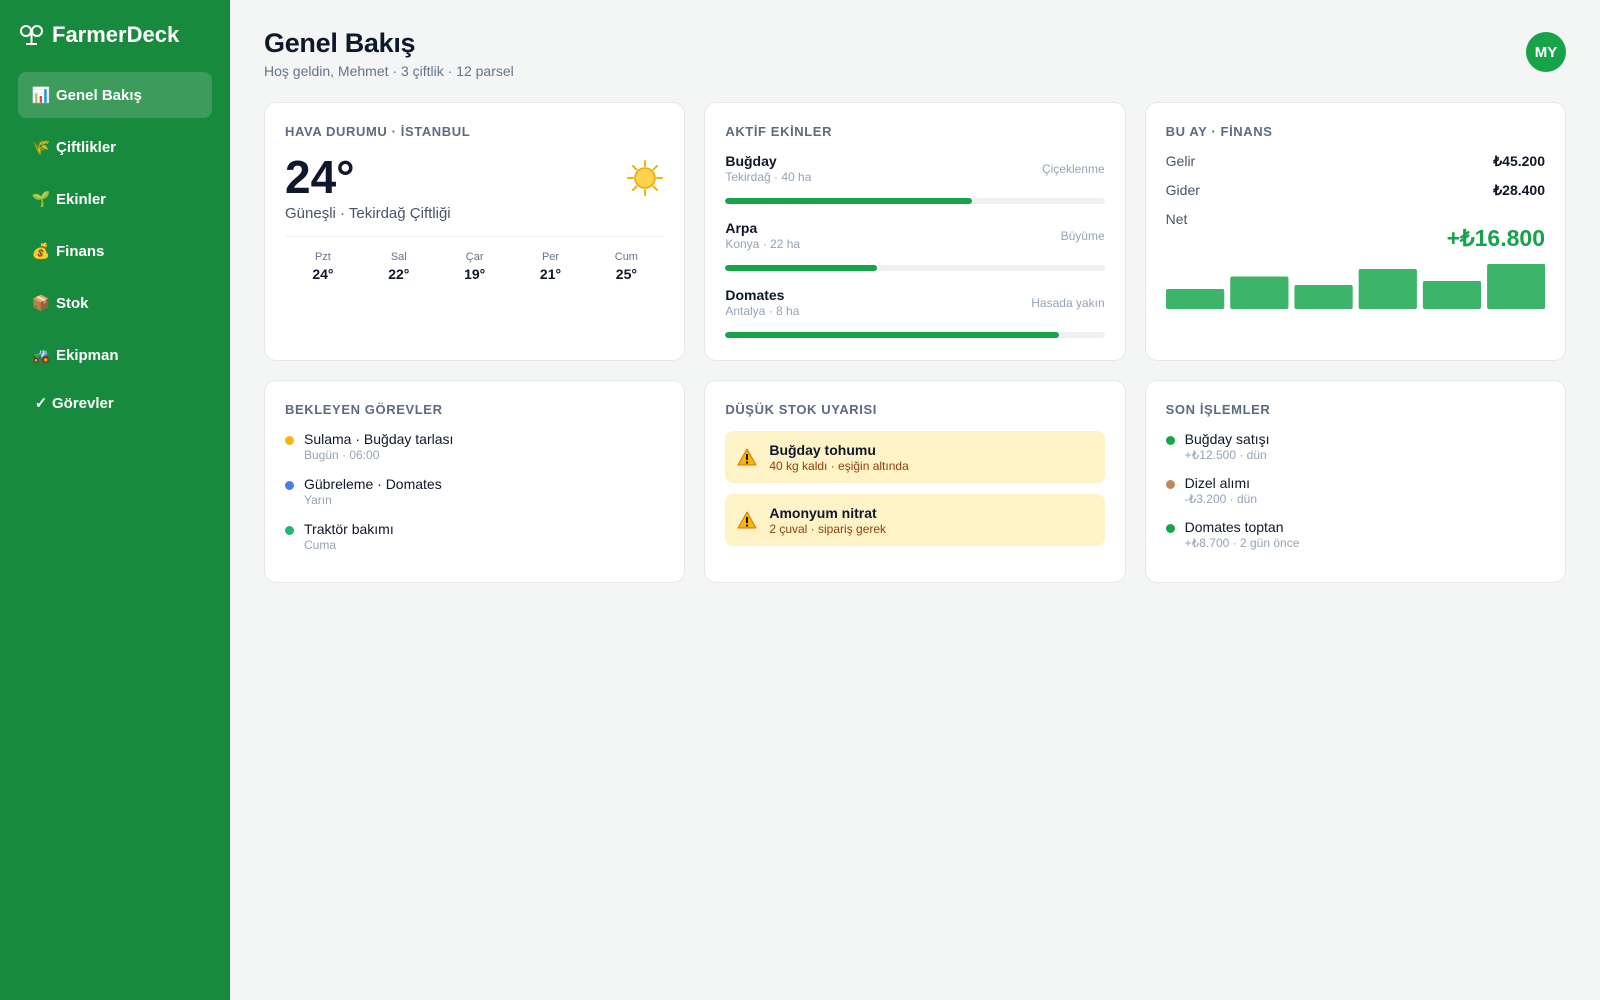  I want to click on stock-title: DÜŞÜK STOK UYARISI, so click(801, 409).